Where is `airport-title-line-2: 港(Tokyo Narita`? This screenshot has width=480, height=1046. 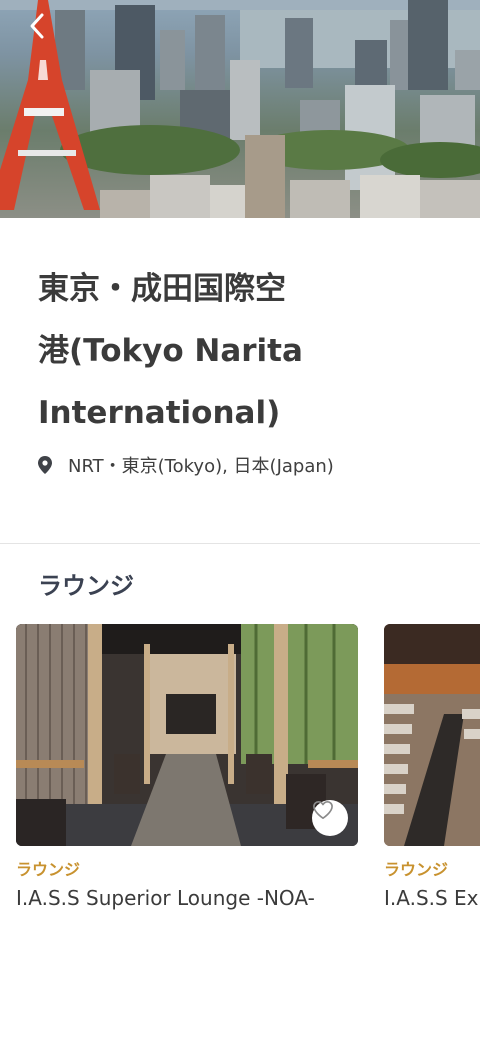 airport-title-line-2: 港(Tokyo Narita is located at coordinates (170, 351).